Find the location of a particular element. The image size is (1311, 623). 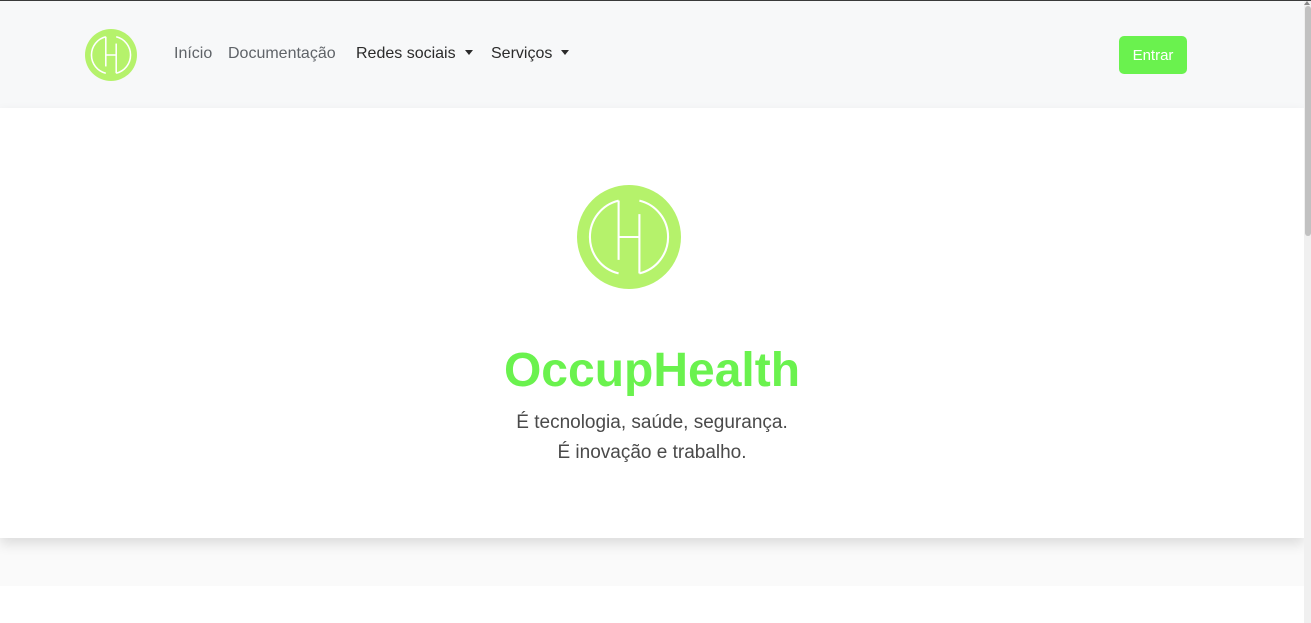

nav-dropdown-servicos: Serviços is located at coordinates (530, 54).